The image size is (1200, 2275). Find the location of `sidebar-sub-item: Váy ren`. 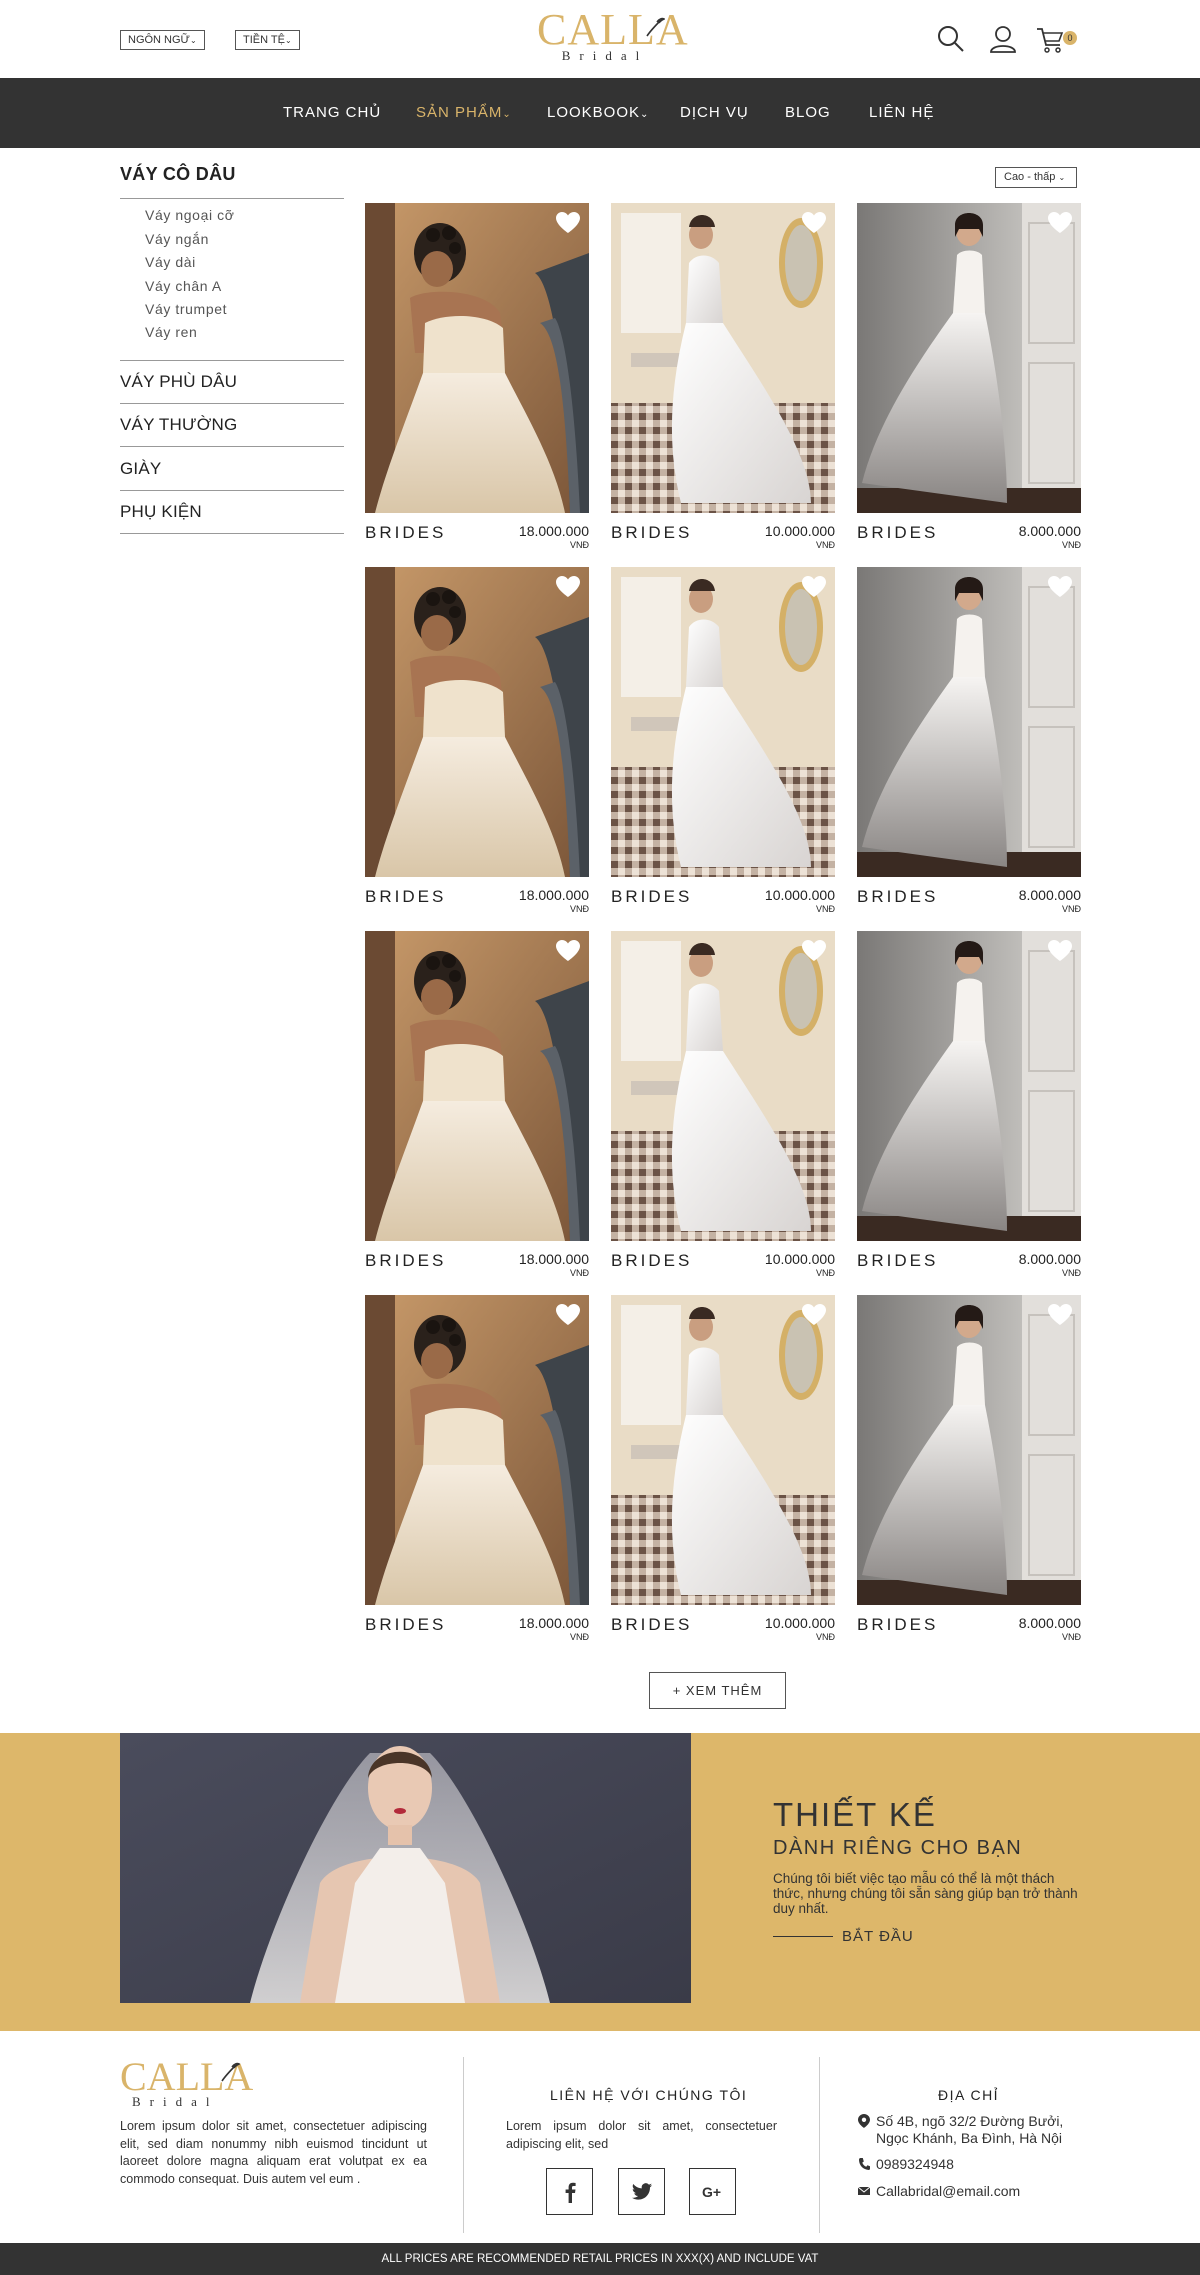

sidebar-sub-item: Váy ren is located at coordinates (171, 332).